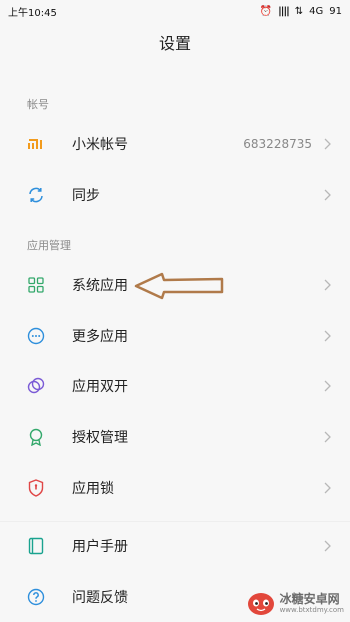  What do you see at coordinates (36, 597) in the screenshot?
I see `question-icon` at bounding box center [36, 597].